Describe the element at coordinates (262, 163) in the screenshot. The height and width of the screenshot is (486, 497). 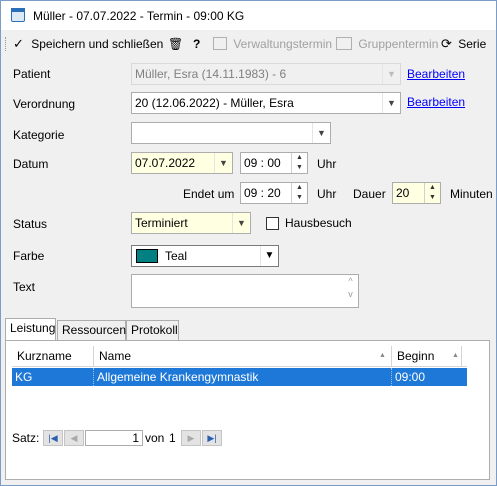
I see `start-time-value: 09 : 00` at that location.